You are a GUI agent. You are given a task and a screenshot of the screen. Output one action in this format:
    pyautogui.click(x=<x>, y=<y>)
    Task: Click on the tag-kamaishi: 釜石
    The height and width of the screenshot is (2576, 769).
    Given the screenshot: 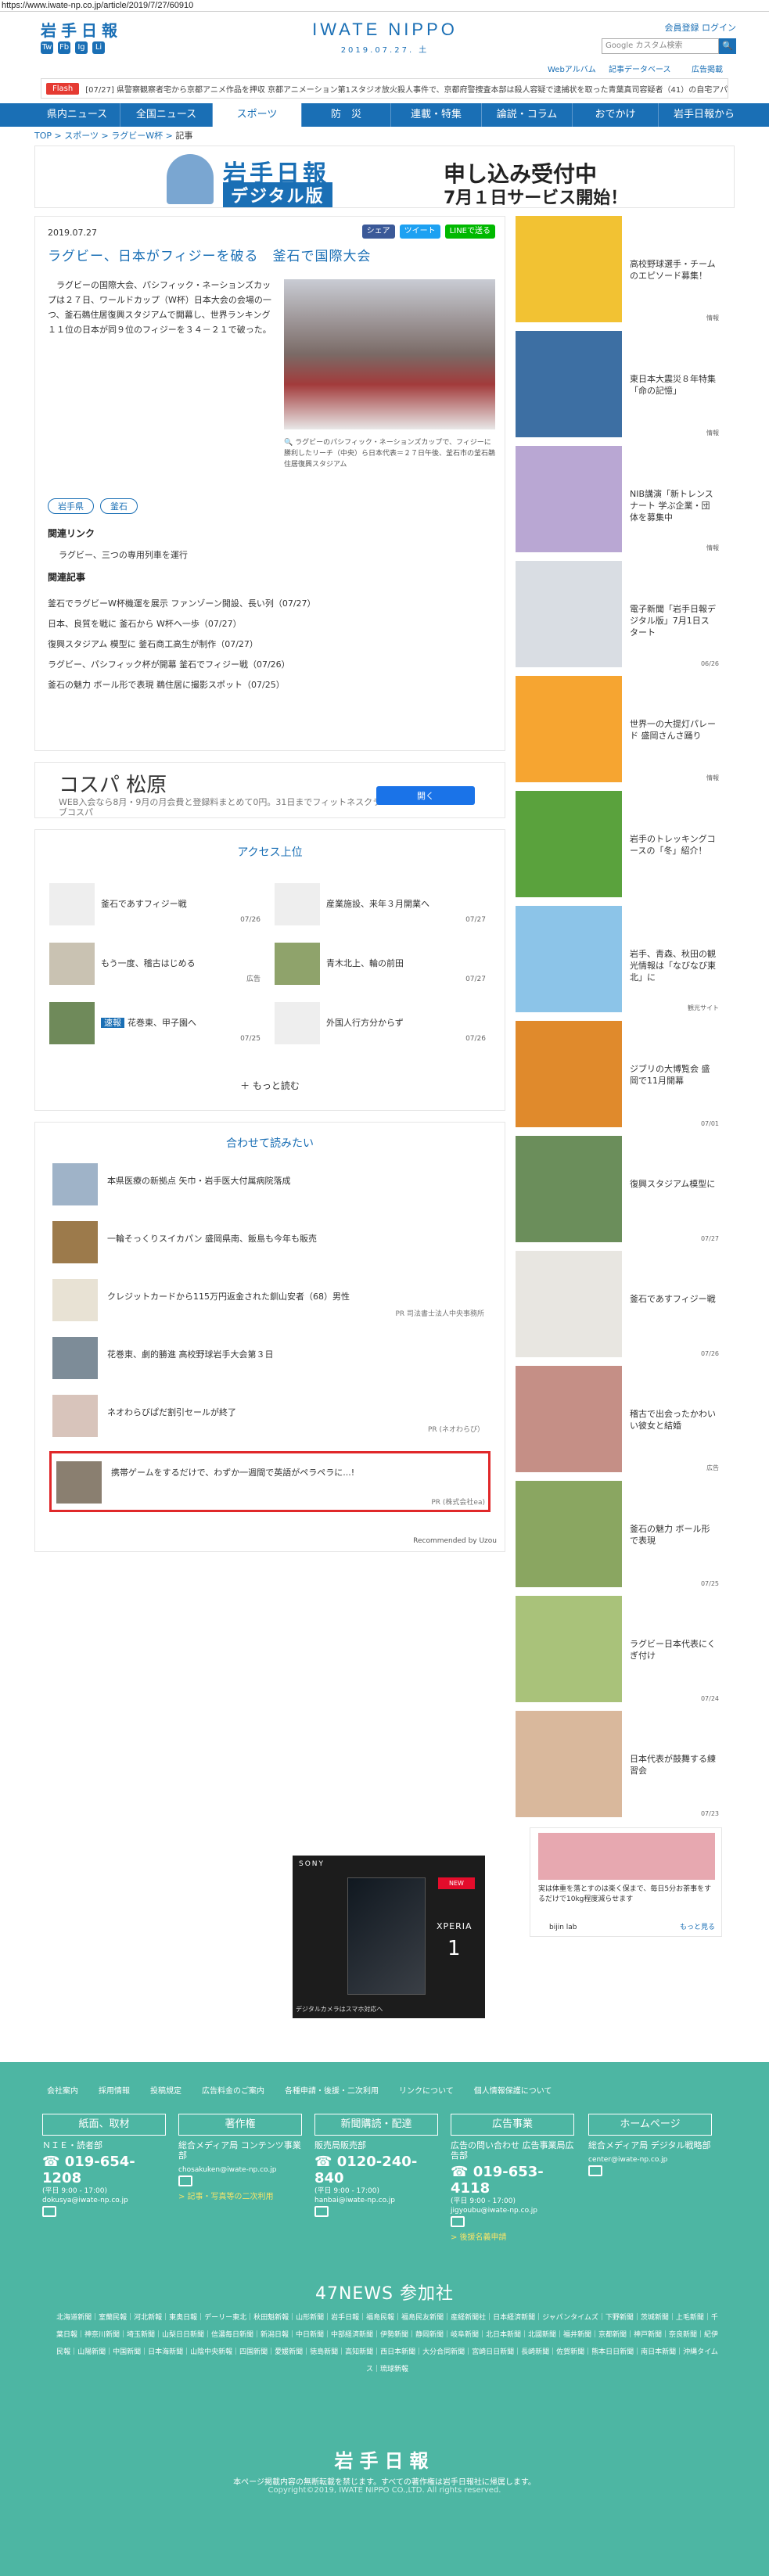 What is the action you would take?
    pyautogui.click(x=119, y=506)
    